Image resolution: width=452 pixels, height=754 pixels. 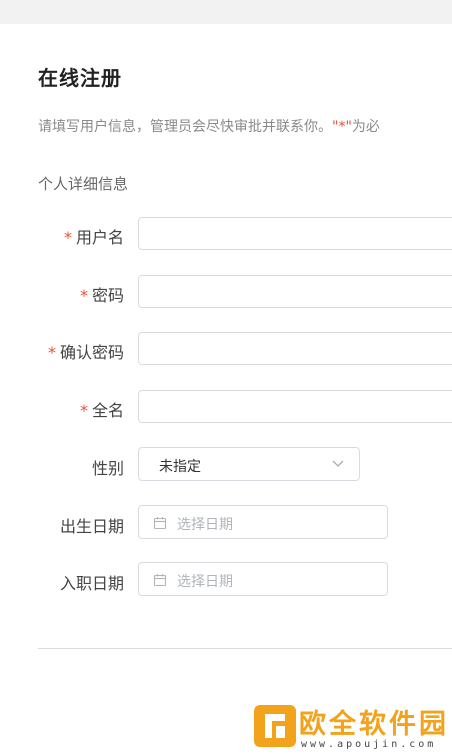 I want to click on gender-select: 未指定, so click(x=249, y=464).